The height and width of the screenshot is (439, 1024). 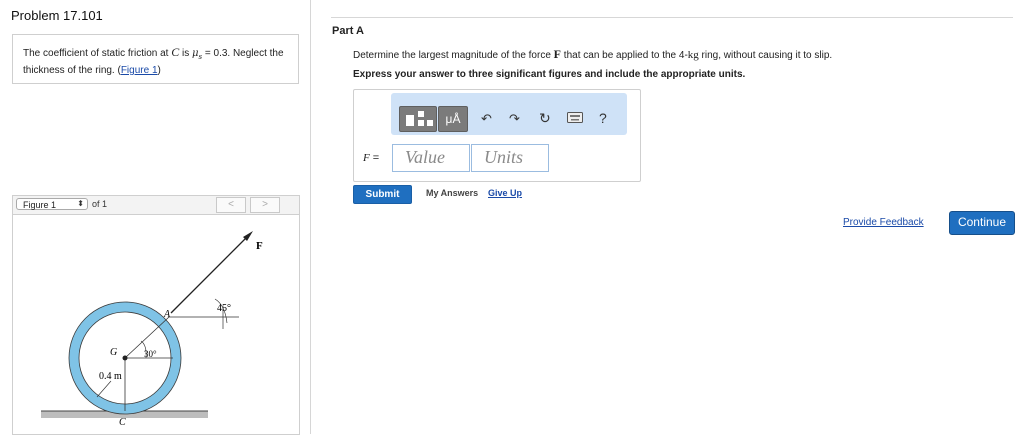 What do you see at coordinates (505, 193) in the screenshot?
I see `give-up-link: Give Up` at bounding box center [505, 193].